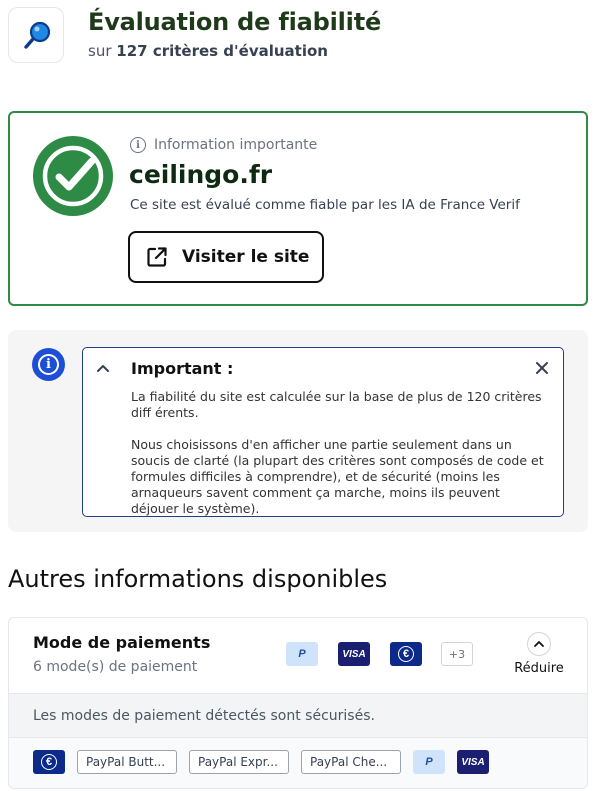 Image resolution: width=596 pixels, height=791 pixels. I want to click on info-label: i Information importante, so click(223, 145).